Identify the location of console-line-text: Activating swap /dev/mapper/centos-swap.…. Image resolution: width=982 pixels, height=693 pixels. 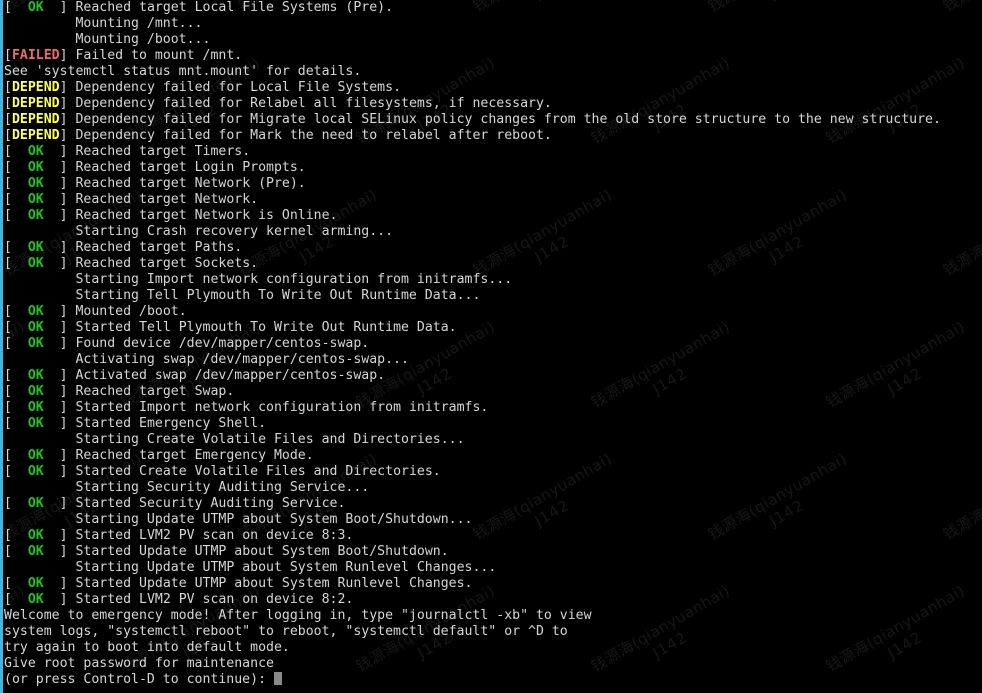
(242, 359).